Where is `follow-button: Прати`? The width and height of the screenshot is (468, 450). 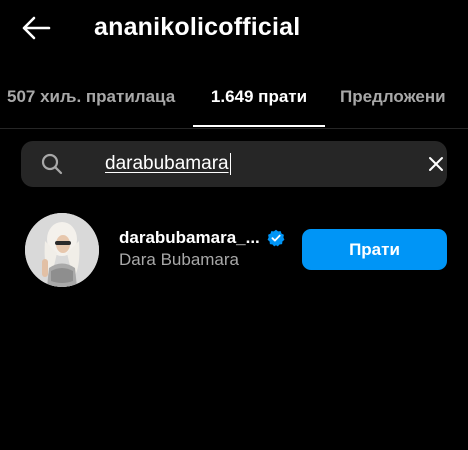
follow-button: Прати is located at coordinates (374, 249).